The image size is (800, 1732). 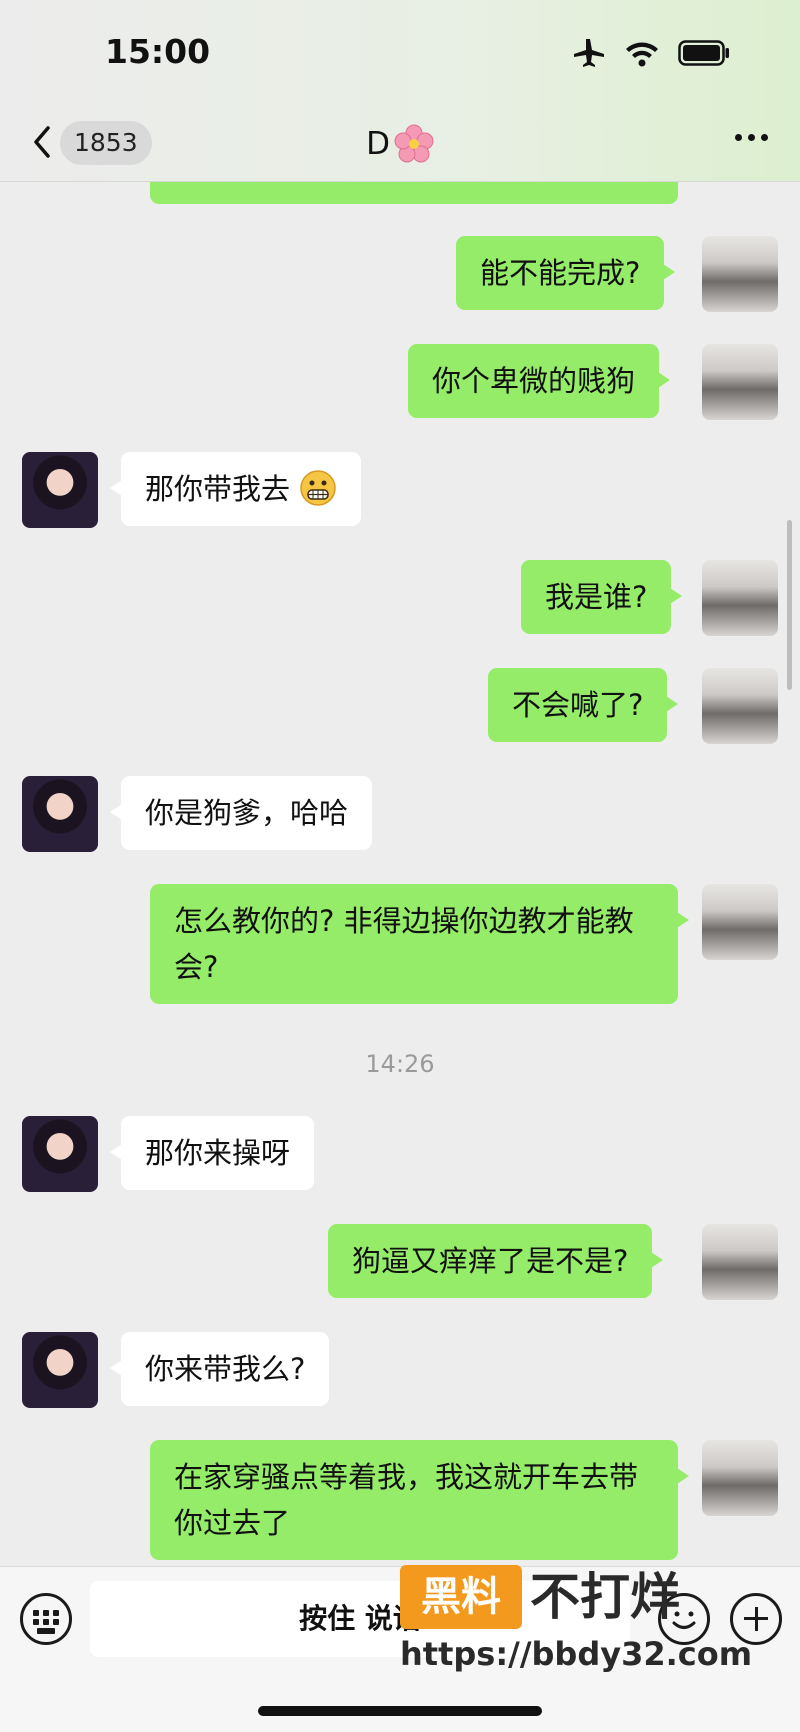 I want to click on home-indicator, so click(x=400, y=1711).